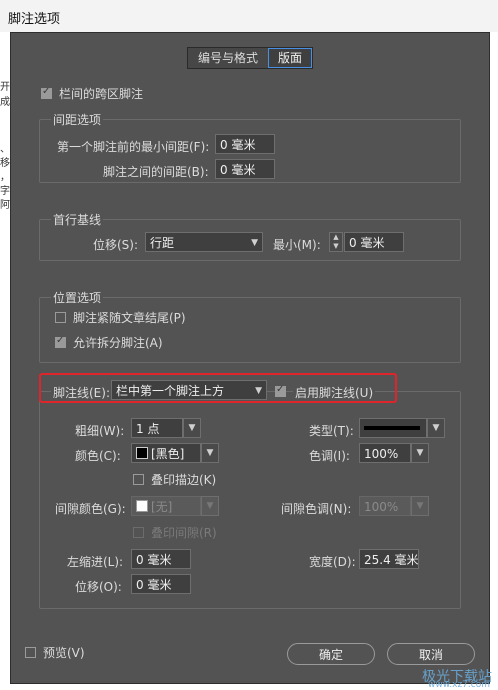  Describe the element at coordinates (98, 587) in the screenshot. I see `rule-offset-label: 位移(O):` at that location.